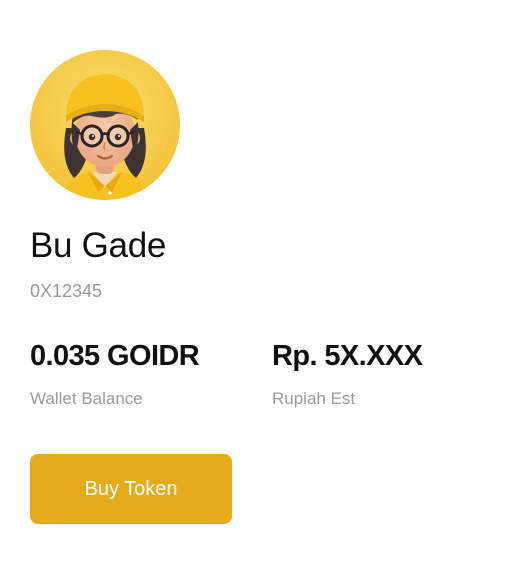 Image resolution: width=520 pixels, height=574 pixels. Describe the element at coordinates (131, 489) in the screenshot. I see `buy-token-button: Buy Token` at that location.